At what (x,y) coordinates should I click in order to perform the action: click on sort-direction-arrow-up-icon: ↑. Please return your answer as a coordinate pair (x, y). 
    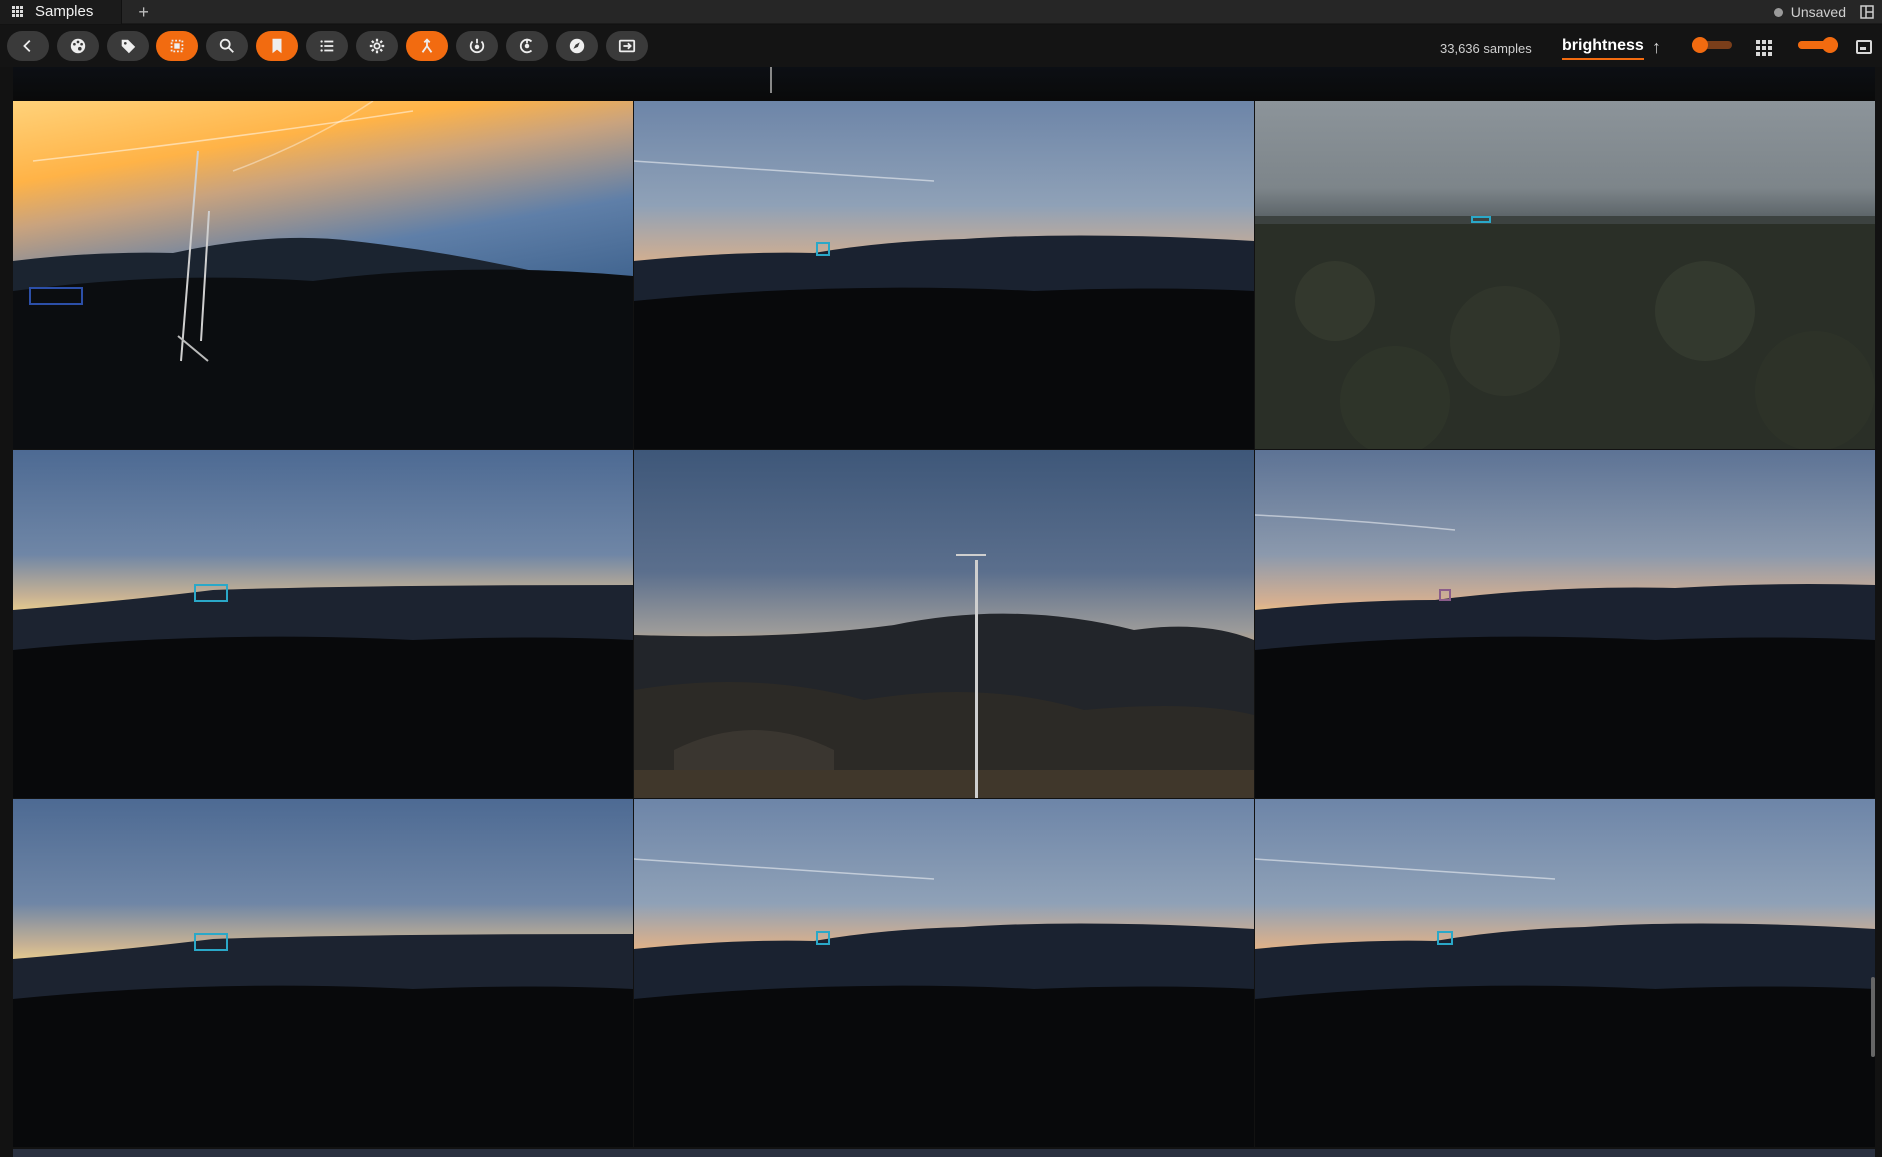
    Looking at the image, I should click on (1656, 47).